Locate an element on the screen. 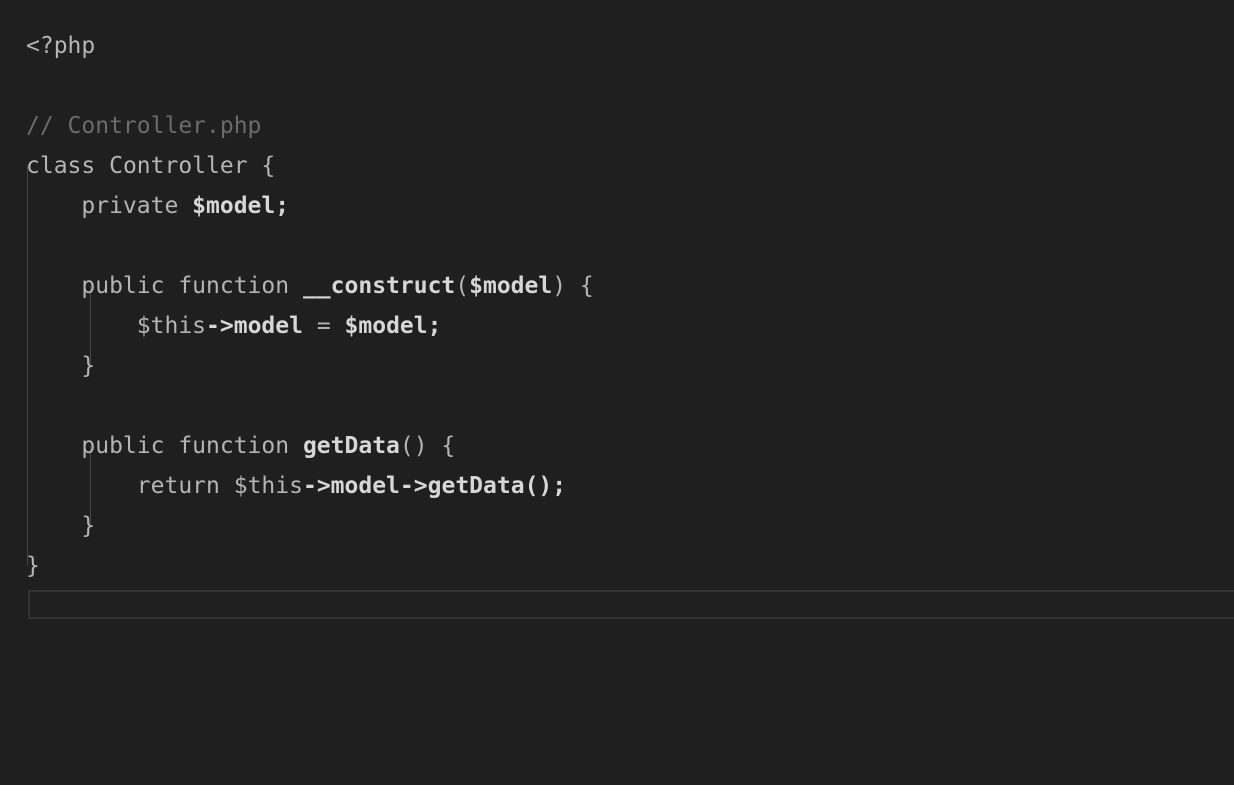 This screenshot has width=1234, height=785. code-token: (); is located at coordinates (545, 486).